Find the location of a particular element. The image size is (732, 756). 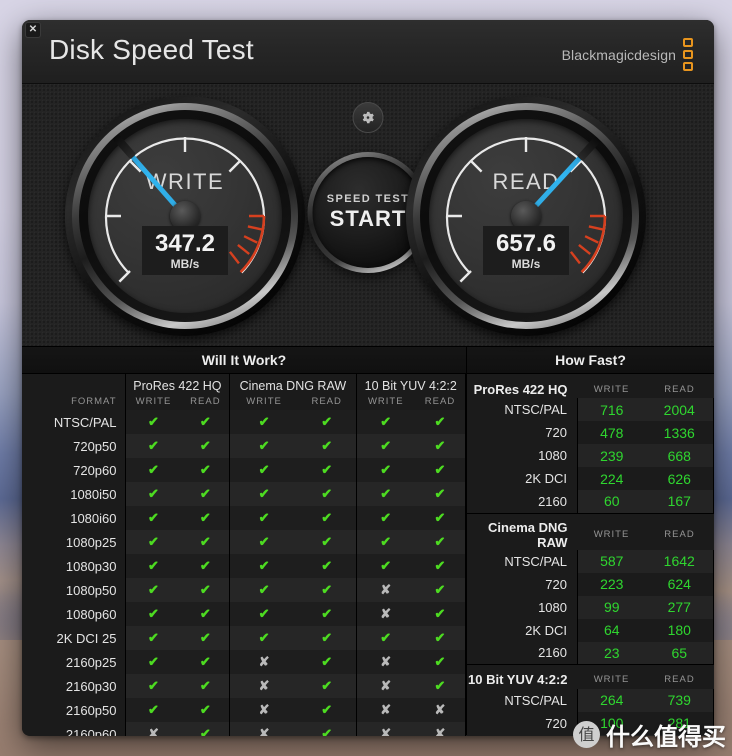

read-speed-value: 65 is located at coordinates (679, 653).